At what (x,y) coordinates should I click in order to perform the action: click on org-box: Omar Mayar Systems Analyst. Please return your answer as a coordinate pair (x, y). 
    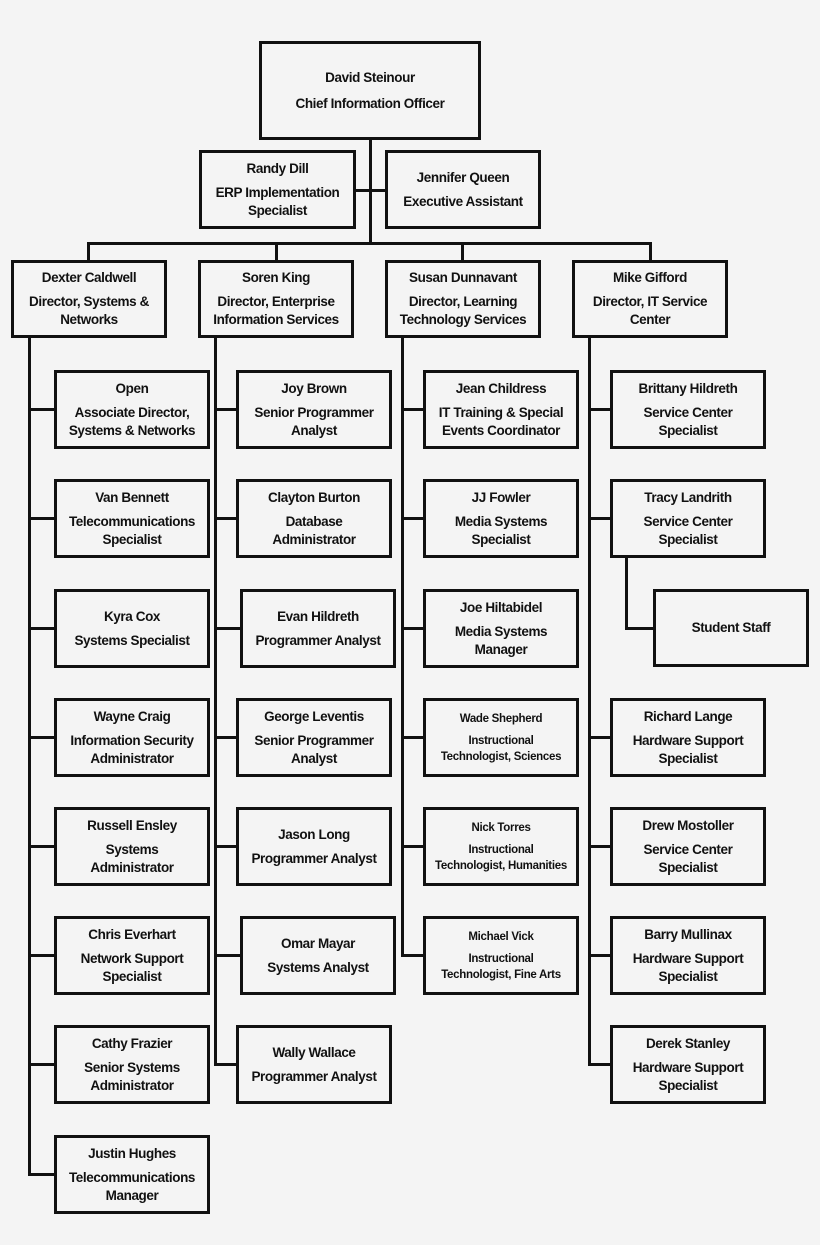
    Looking at the image, I should click on (318, 955).